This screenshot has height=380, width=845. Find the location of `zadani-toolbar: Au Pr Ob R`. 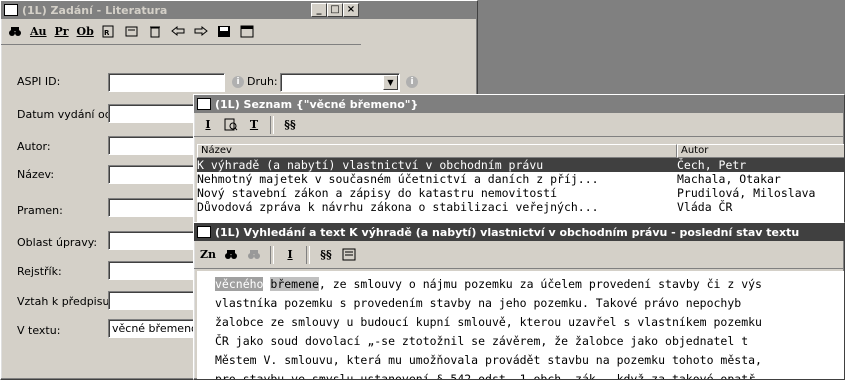

zadani-toolbar: Au Pr Ob R is located at coordinates (181, 32).